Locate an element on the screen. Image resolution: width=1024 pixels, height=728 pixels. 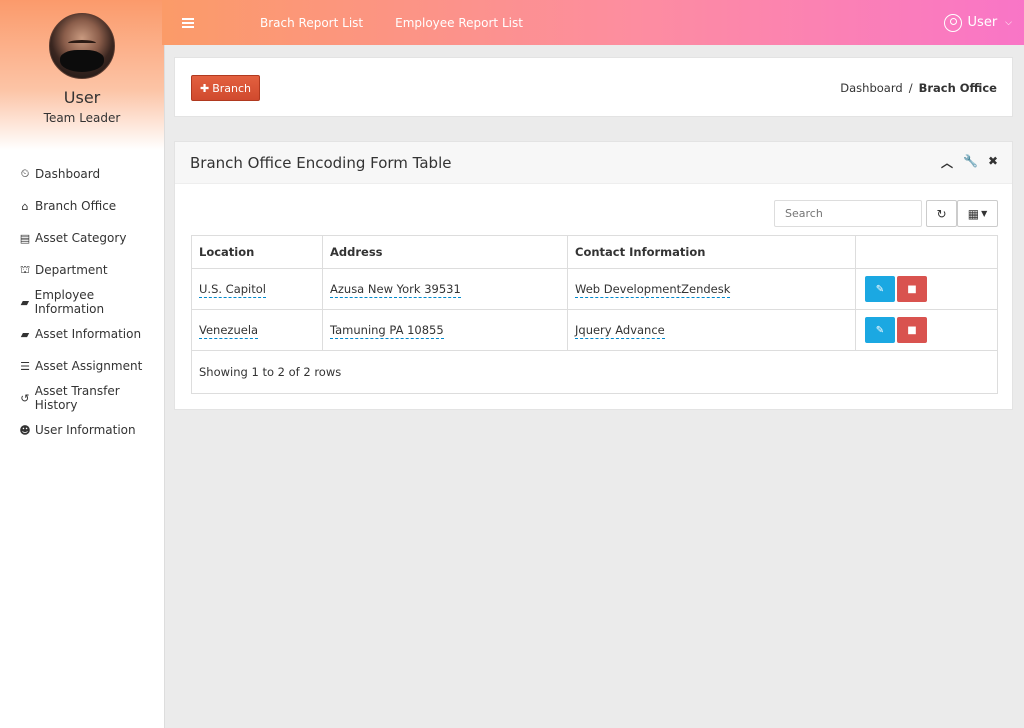
caret-down-icon: ▼ is located at coordinates (984, 213).